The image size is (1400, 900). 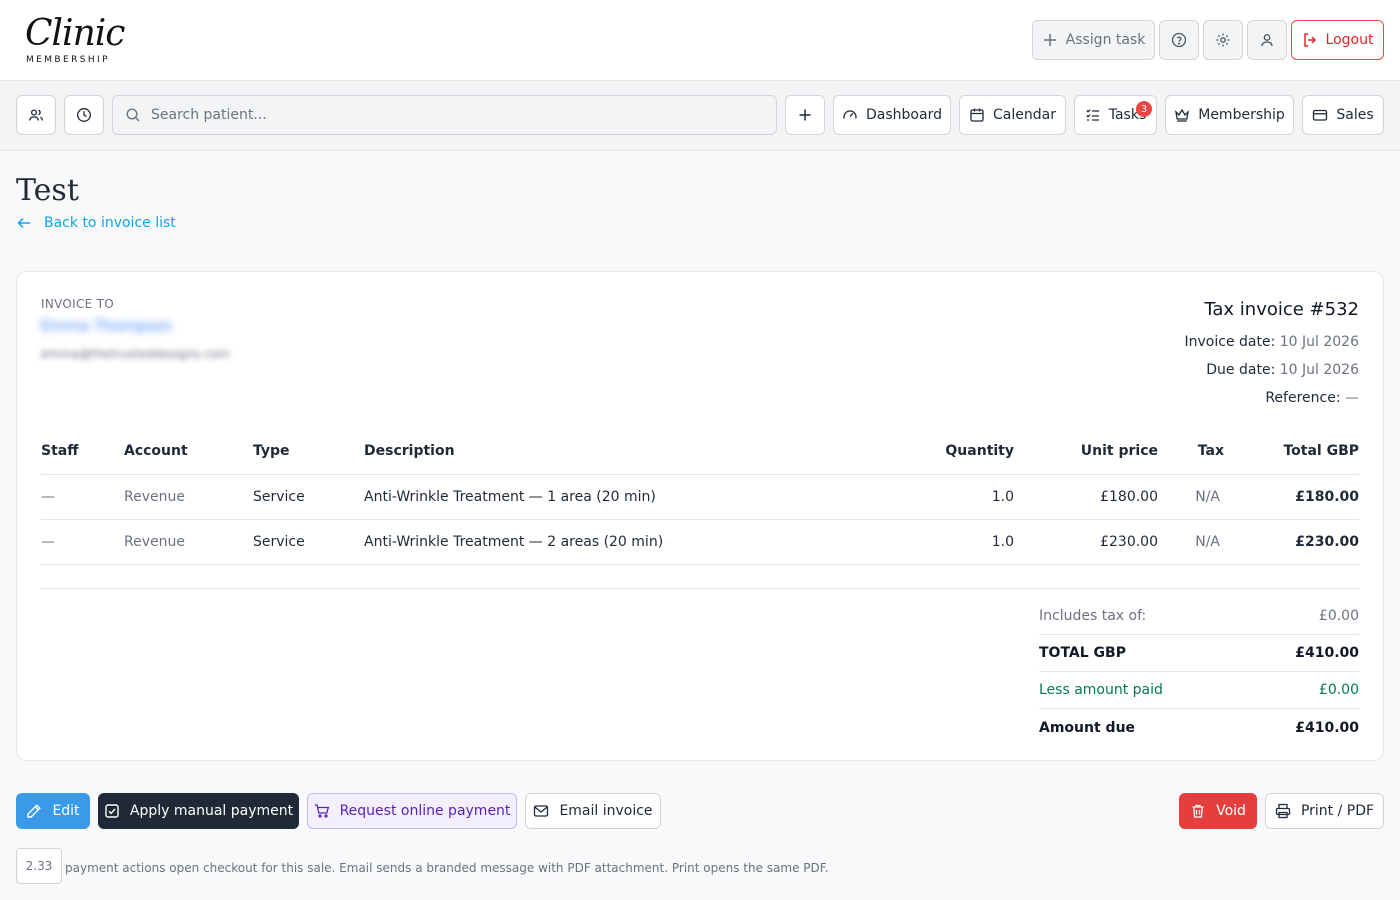 I want to click on assign-task-button: Assign task, so click(x=1093, y=40).